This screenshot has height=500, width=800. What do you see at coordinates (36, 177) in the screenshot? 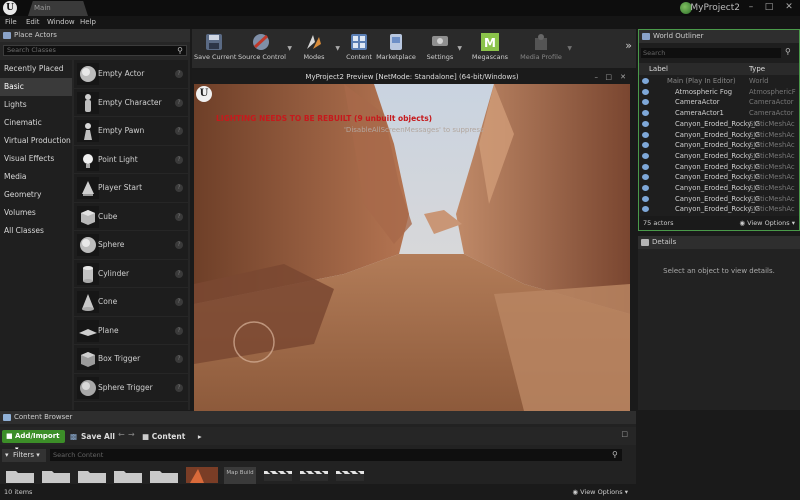
I see `category-media: Media` at bounding box center [36, 177].